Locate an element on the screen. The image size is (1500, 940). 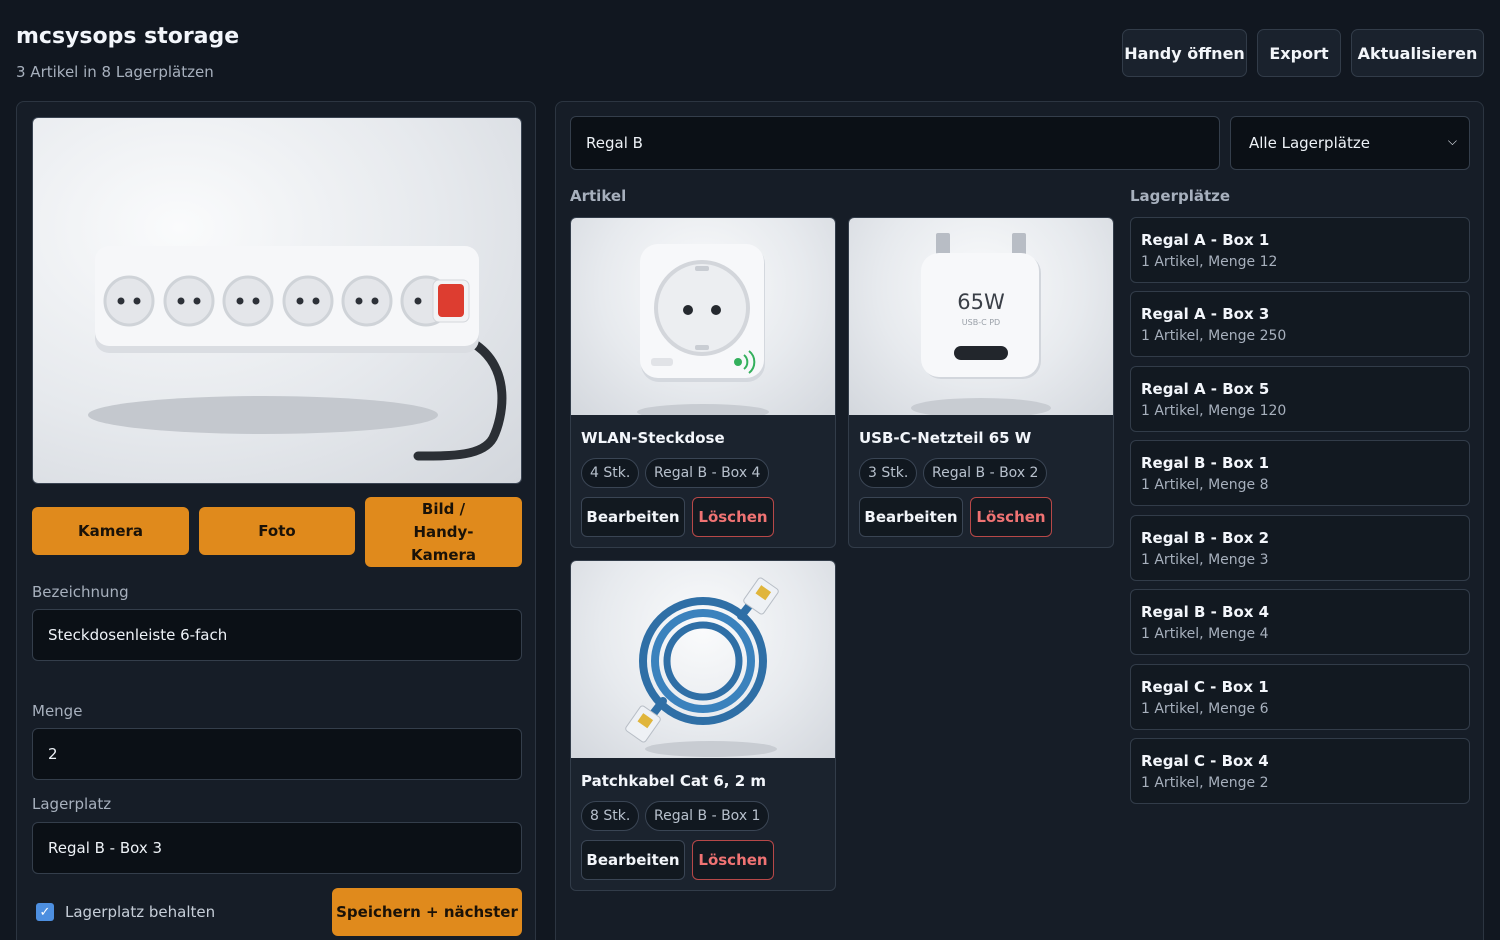
location-info: 1 Artikel, Menge 120 is located at coordinates (1214, 411).